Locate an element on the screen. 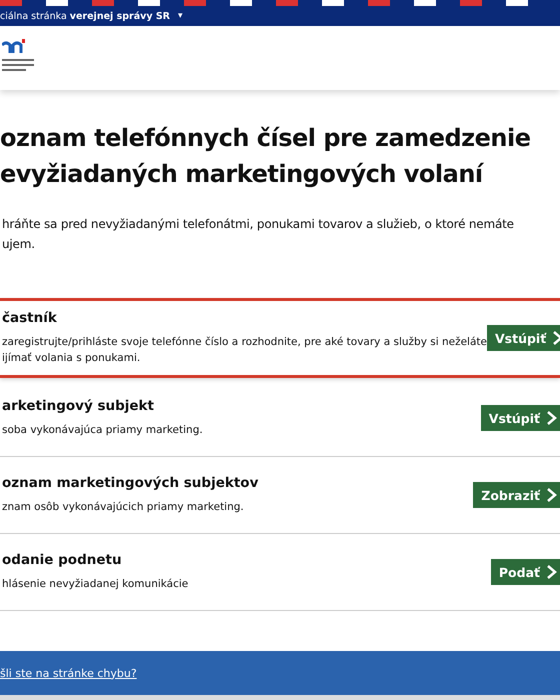 The height and width of the screenshot is (700, 560). card-title: oznam marketingových subjektov is located at coordinates (130, 483).